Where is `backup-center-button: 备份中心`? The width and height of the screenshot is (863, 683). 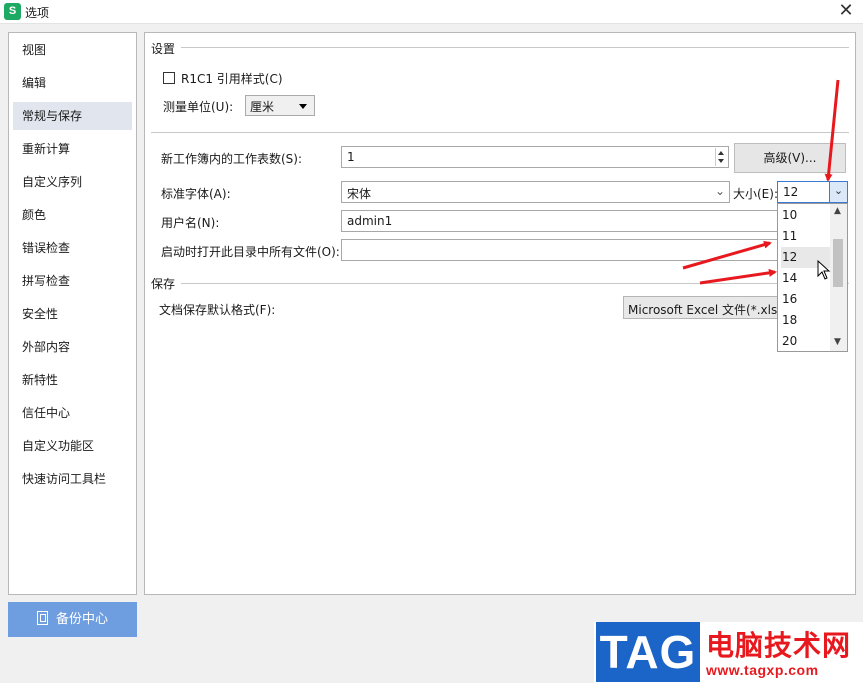
backup-center-button: 备份中心 is located at coordinates (72, 619).